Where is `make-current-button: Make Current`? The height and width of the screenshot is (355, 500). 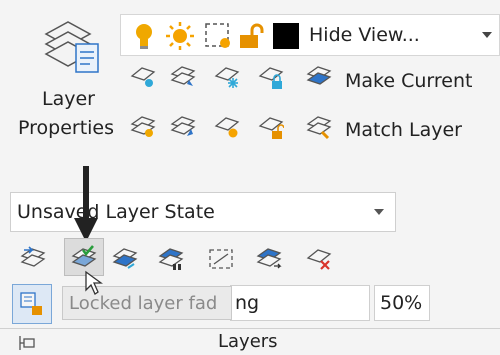 make-current-button: Make Current is located at coordinates (408, 81).